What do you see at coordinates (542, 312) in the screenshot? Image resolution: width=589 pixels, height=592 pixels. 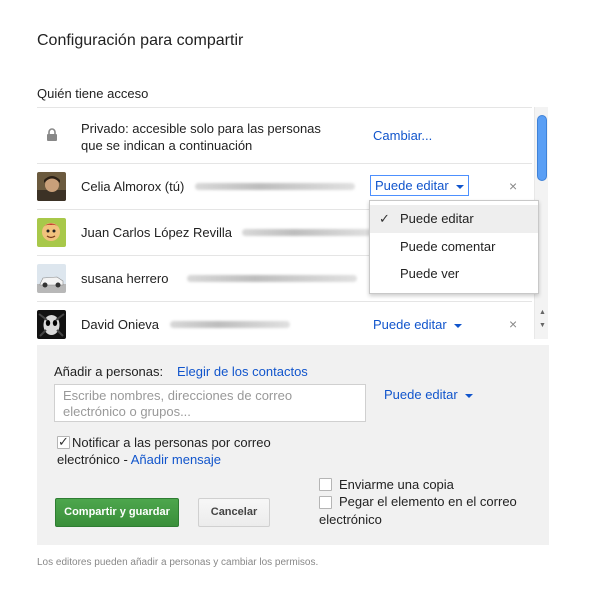 I see `scroll-up-icon: ▲` at bounding box center [542, 312].